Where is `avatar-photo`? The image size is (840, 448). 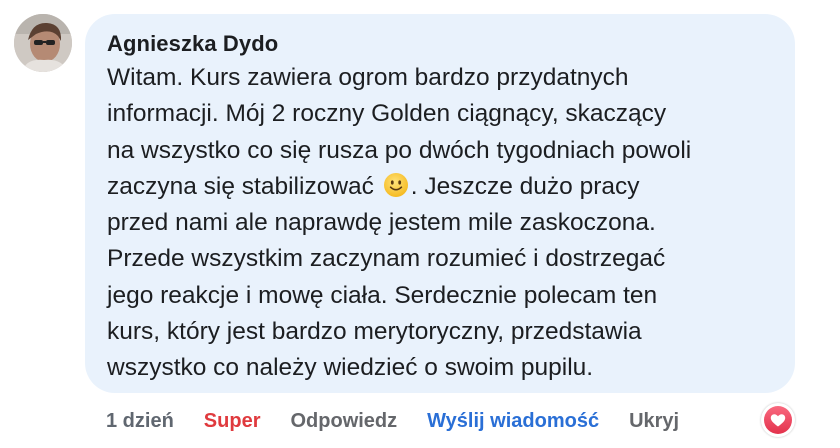 avatar-photo is located at coordinates (43, 43).